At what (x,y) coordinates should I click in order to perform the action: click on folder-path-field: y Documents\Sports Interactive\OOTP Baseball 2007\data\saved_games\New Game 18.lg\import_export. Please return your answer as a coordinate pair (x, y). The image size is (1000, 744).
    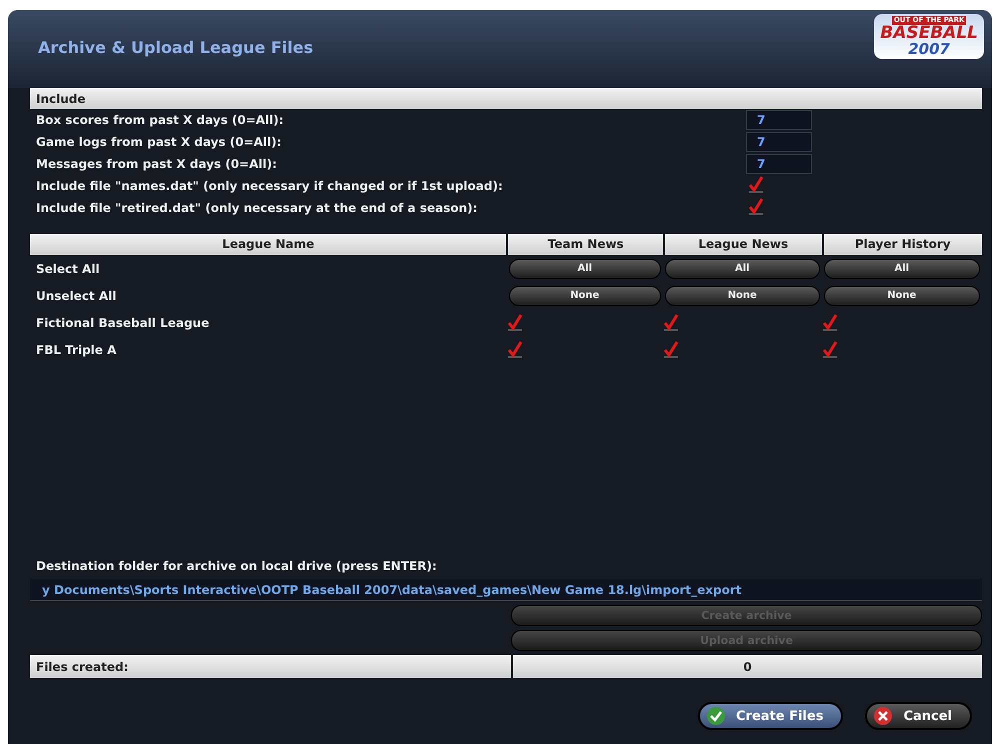
    Looking at the image, I should click on (506, 590).